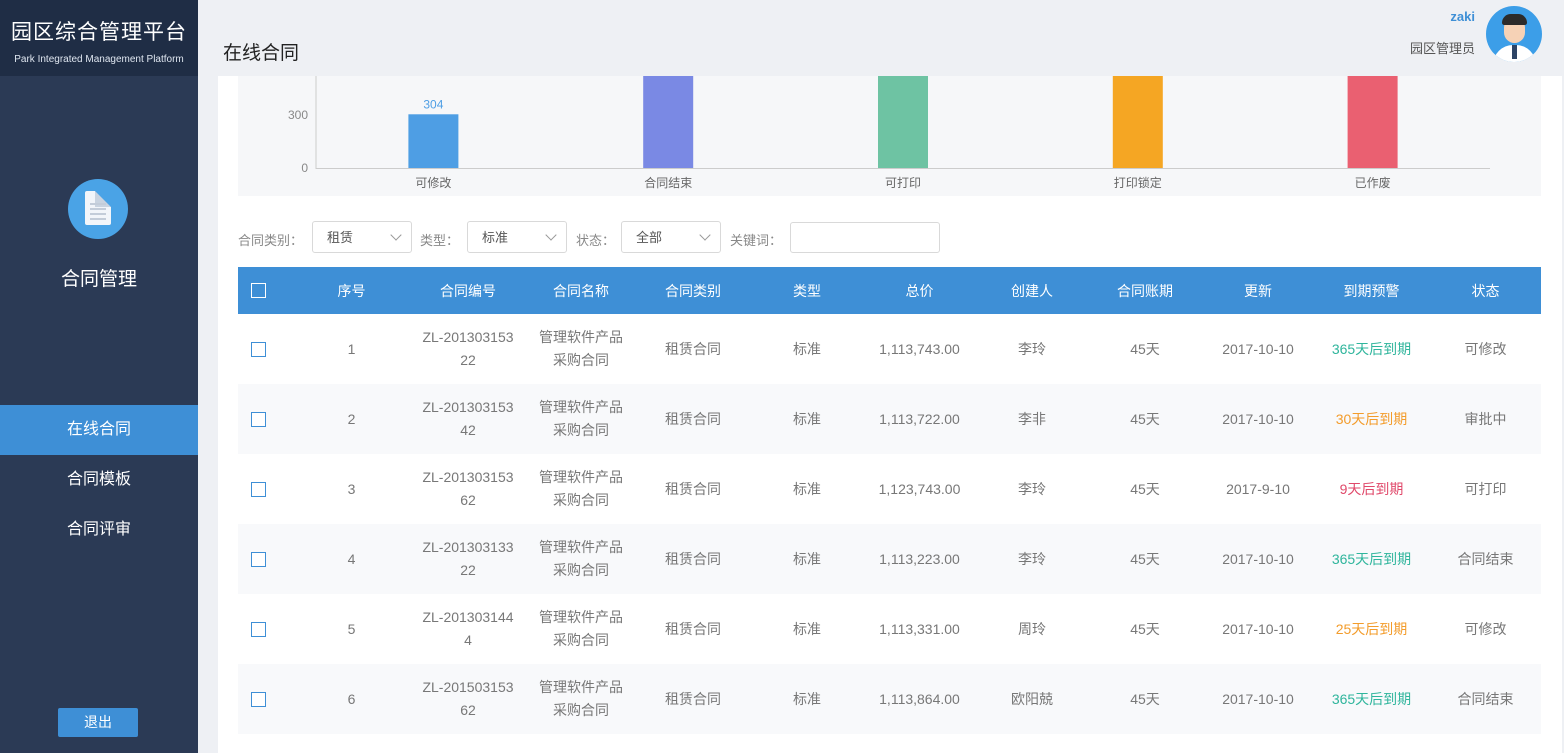 The height and width of the screenshot is (753, 1564). What do you see at coordinates (1258, 290) in the screenshot?
I see `header-updated: 更新` at bounding box center [1258, 290].